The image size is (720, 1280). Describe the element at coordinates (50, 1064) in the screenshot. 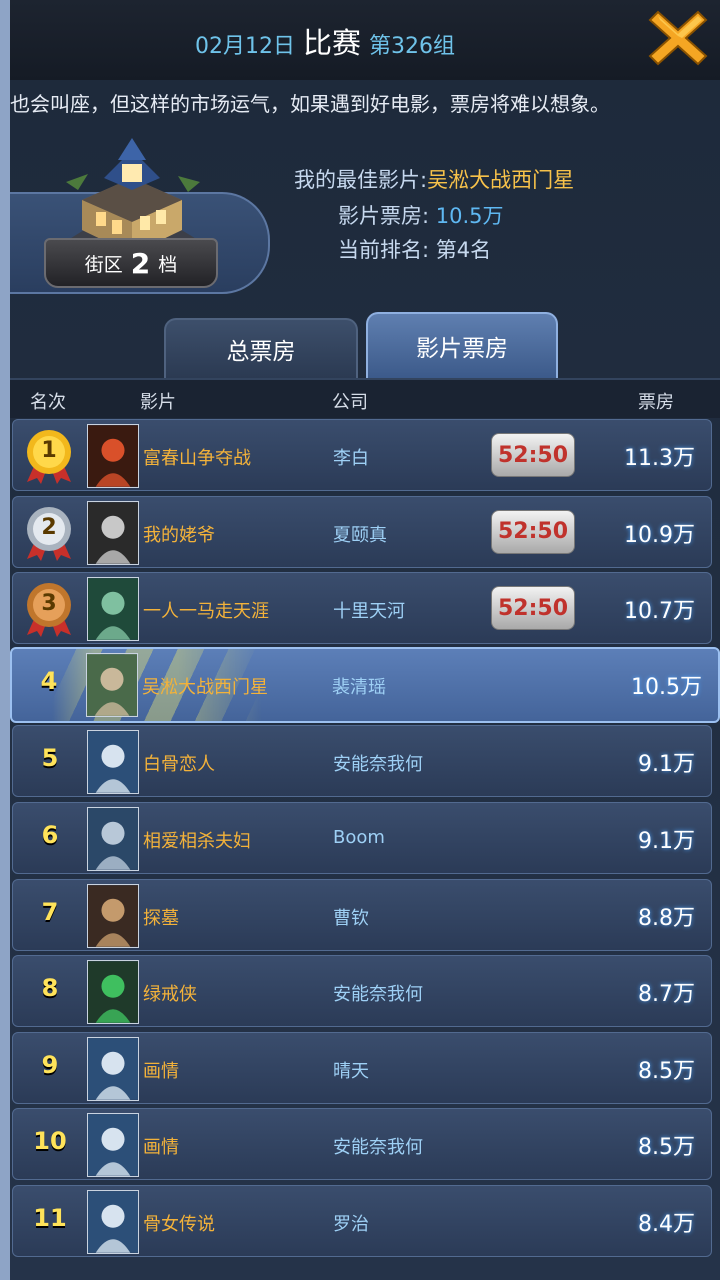

I see `rank-number: 9` at that location.